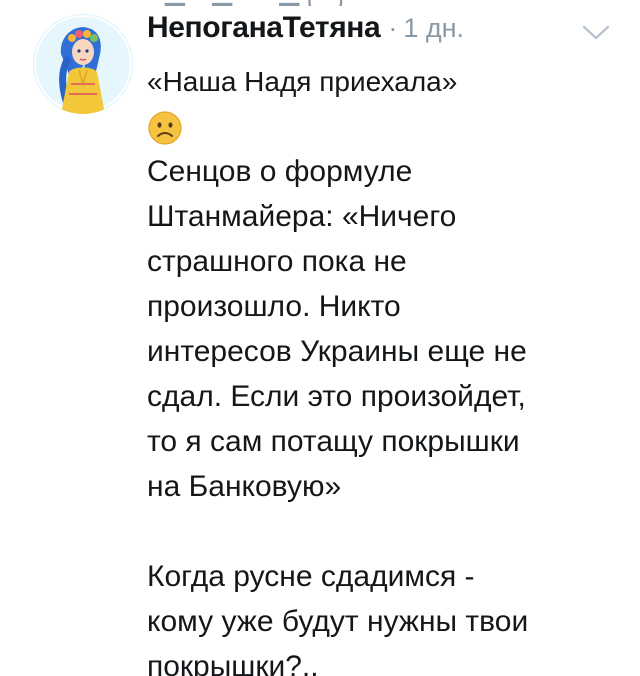 This screenshot has height=676, width=640. I want to click on tweet-header: НепоганаТетяна · 1 дн., so click(382, 28).